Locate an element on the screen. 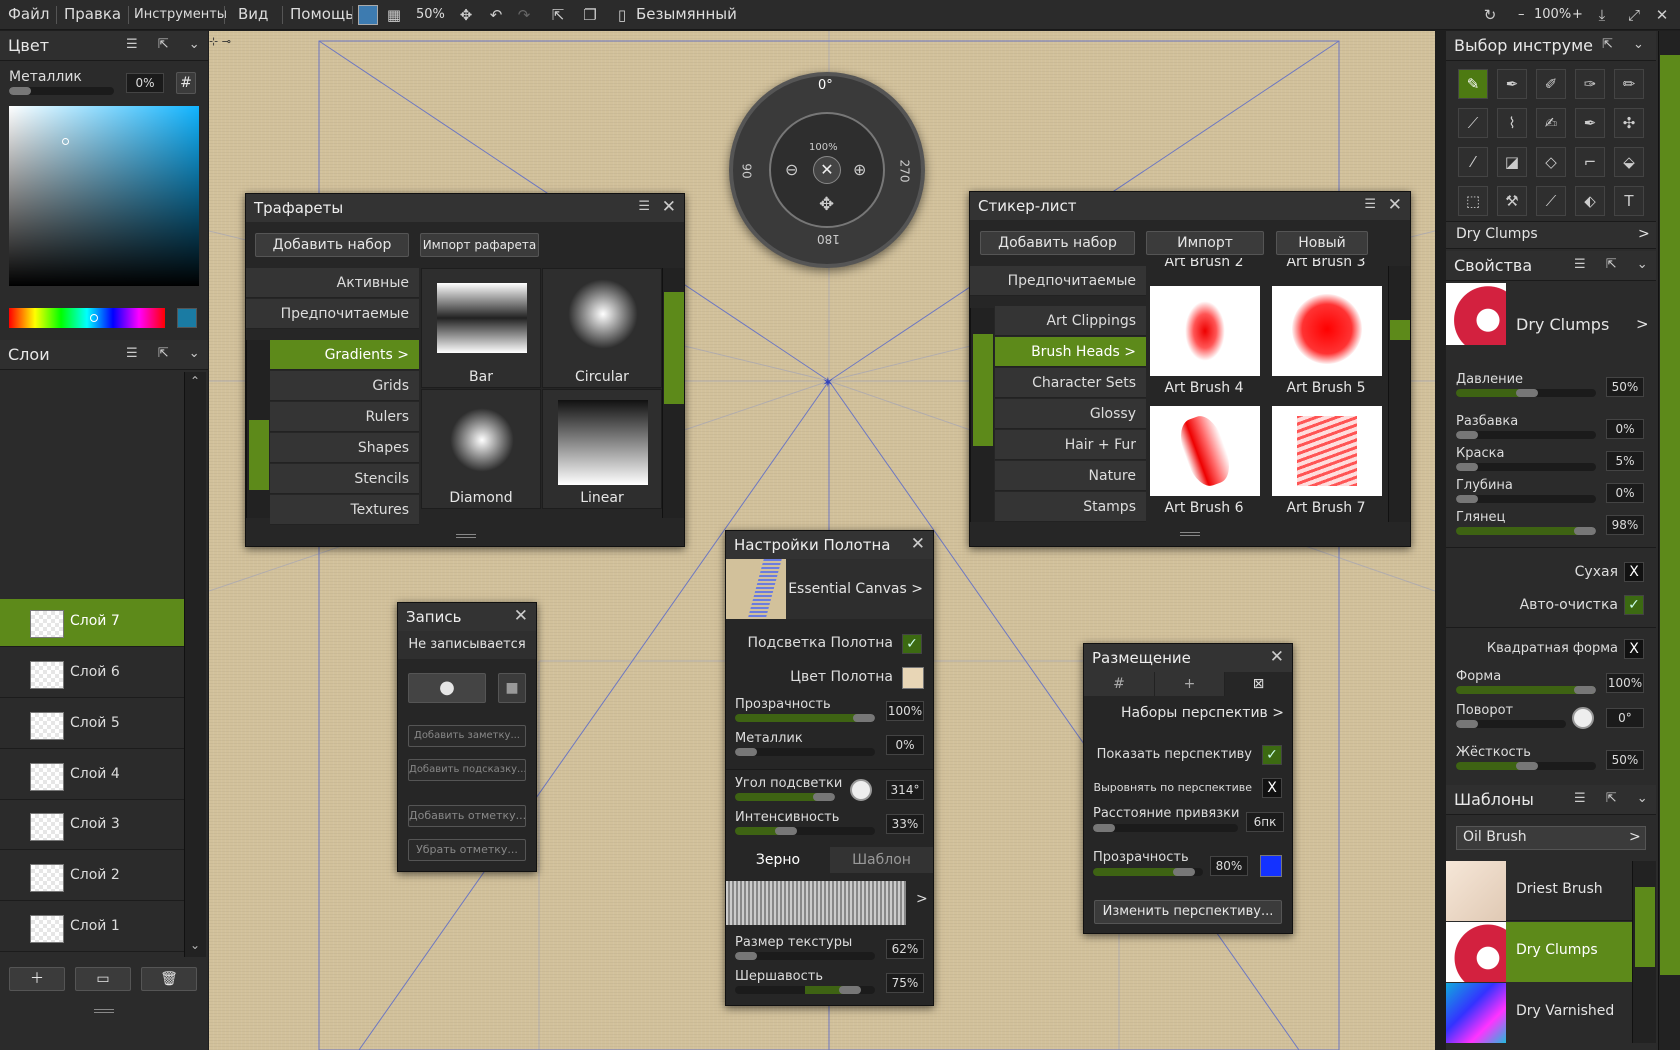 The height and width of the screenshot is (1050, 1680). cat-stamps: Stamps is located at coordinates (1070, 507).